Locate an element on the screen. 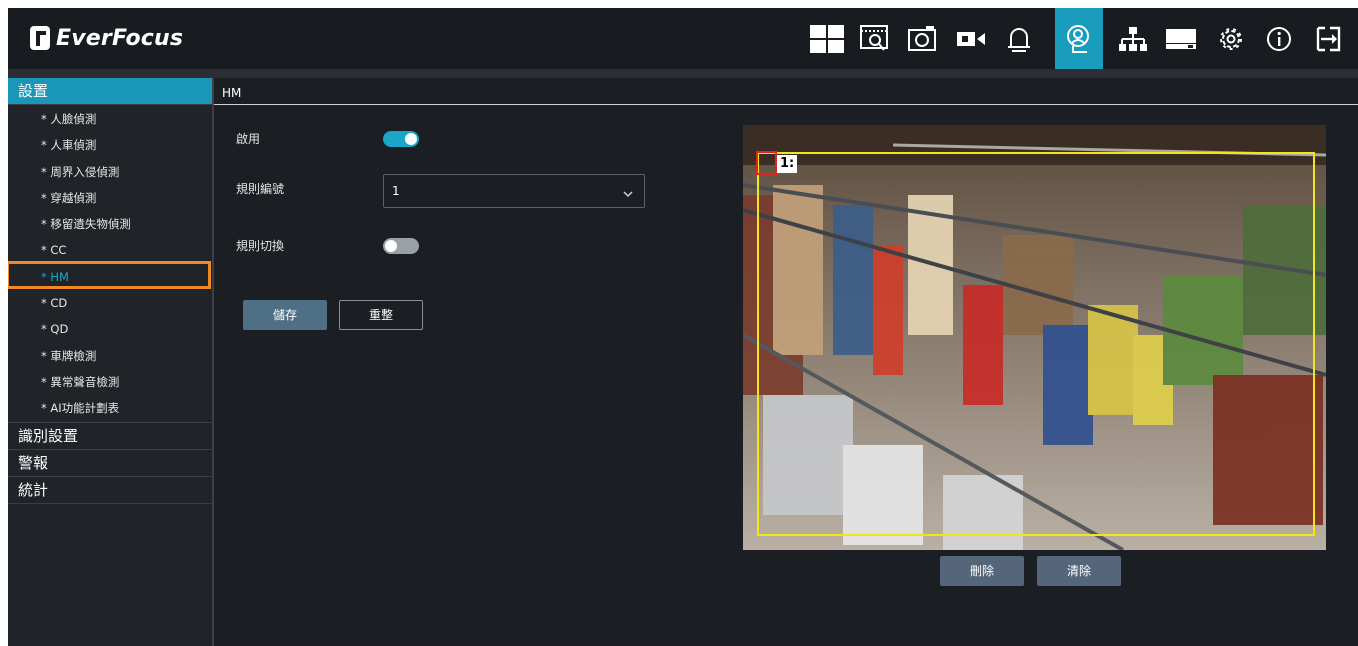 The width and height of the screenshot is (1358, 646). alarm-bell-icon is located at coordinates (1019, 38).